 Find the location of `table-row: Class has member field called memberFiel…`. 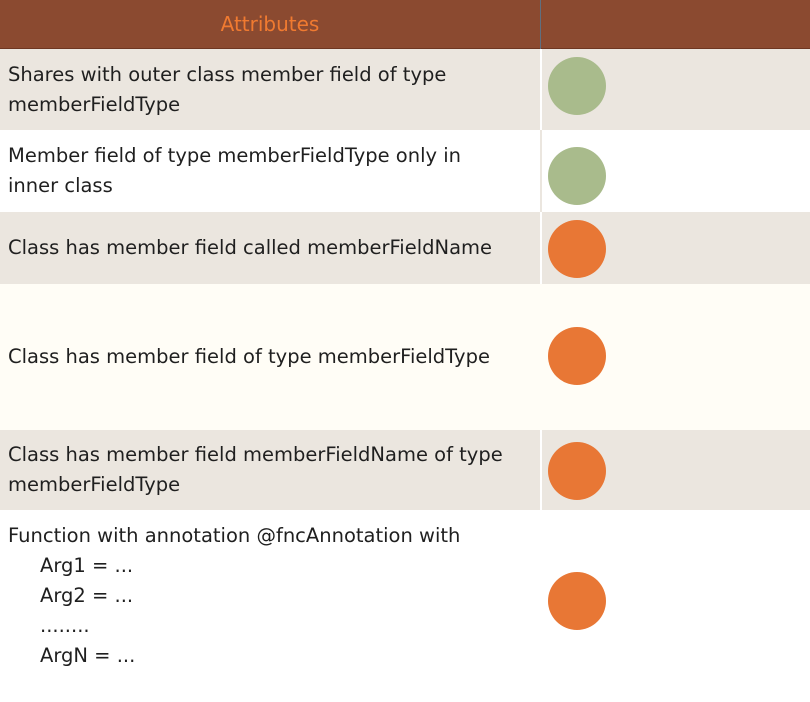

table-row: Class has member field called memberFiel… is located at coordinates (405, 248).